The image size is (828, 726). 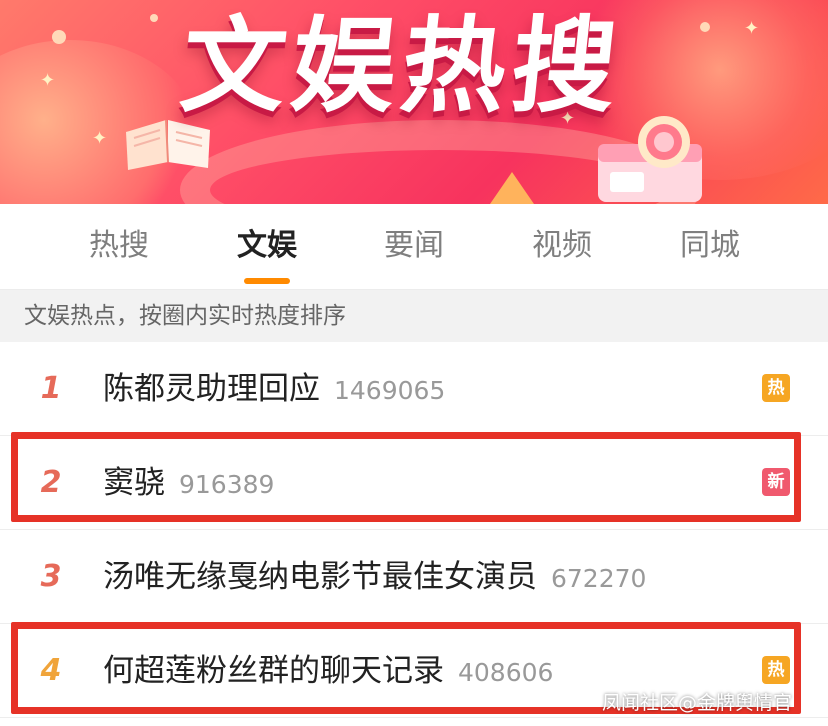 I want to click on list-item: 3 汤唯无缘戛纳电影节最佳女演员 672270, so click(x=414, y=577).